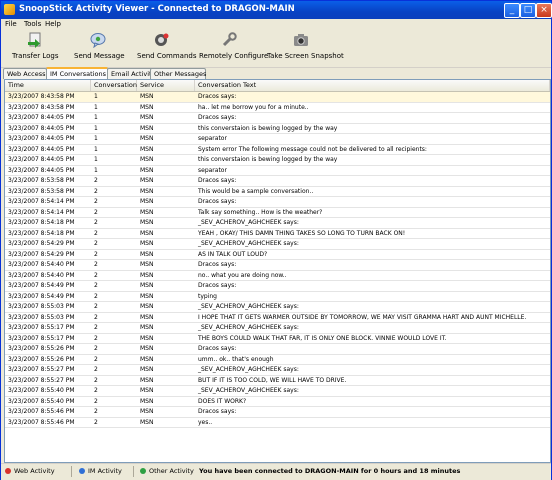  Describe the element at coordinates (25, 73) in the screenshot. I see `tab-web-access: Web Access` at that location.